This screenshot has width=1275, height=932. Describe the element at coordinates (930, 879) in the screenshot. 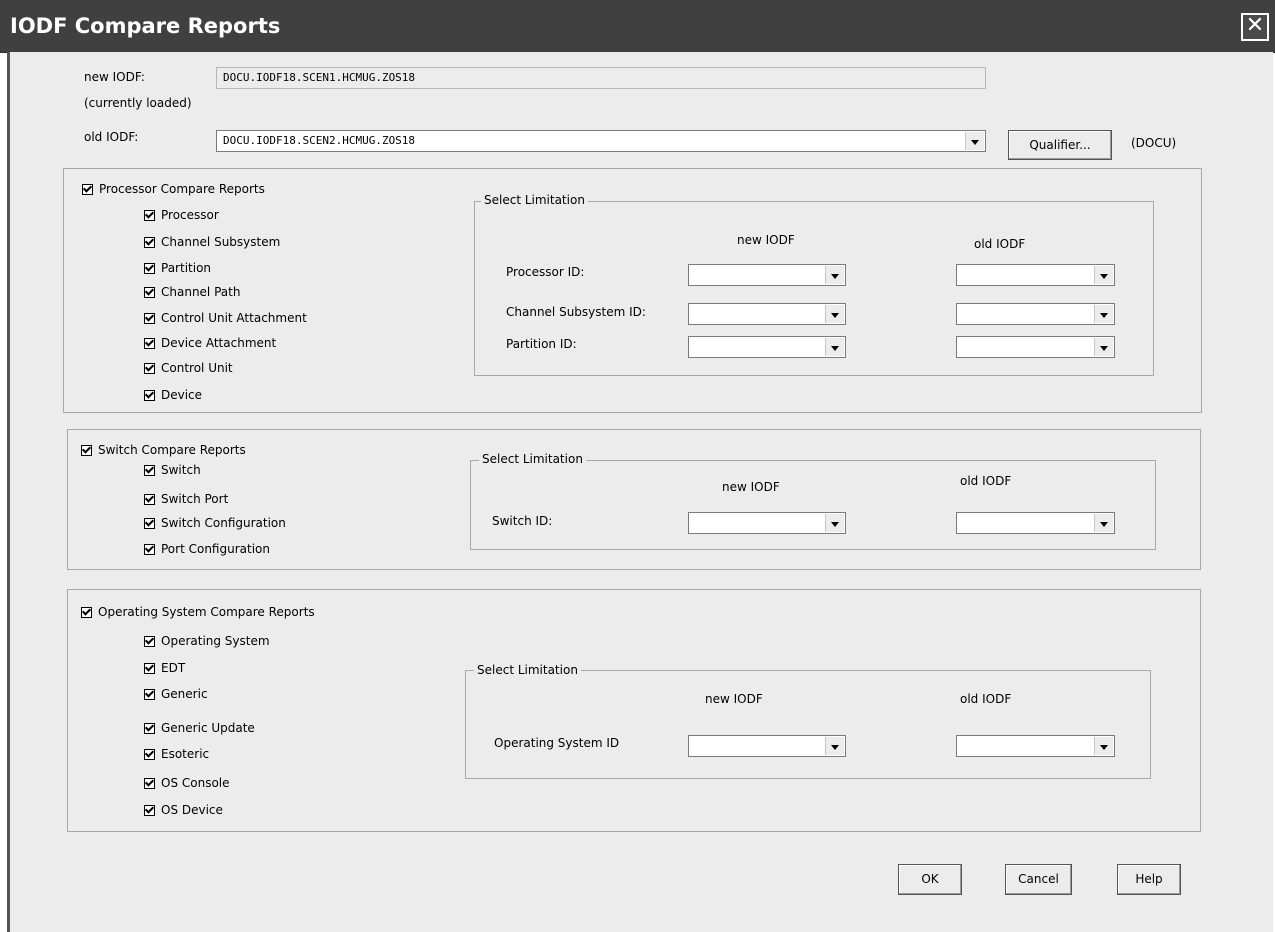

I see `ok-button: OK` at that location.